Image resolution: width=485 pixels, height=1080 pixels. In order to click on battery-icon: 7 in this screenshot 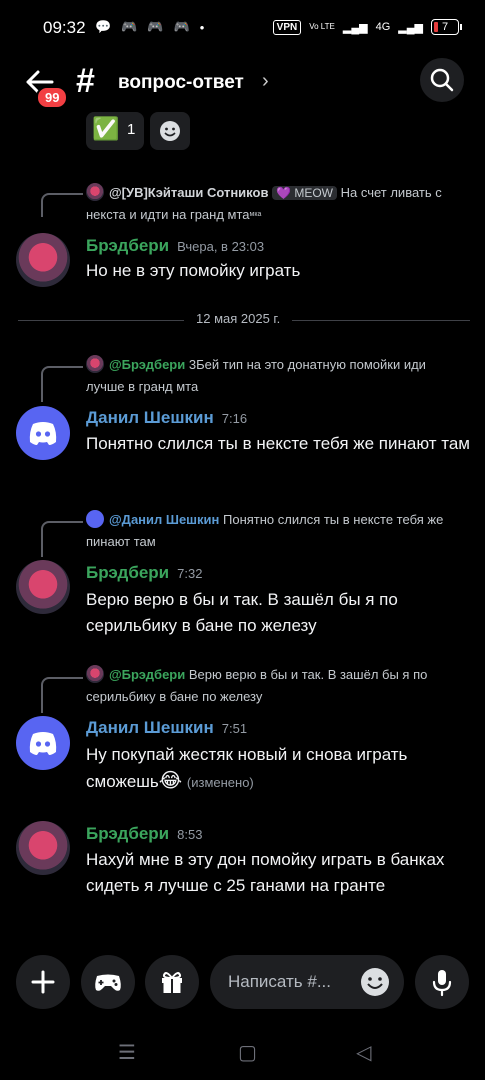, I will do `click(446, 27)`.